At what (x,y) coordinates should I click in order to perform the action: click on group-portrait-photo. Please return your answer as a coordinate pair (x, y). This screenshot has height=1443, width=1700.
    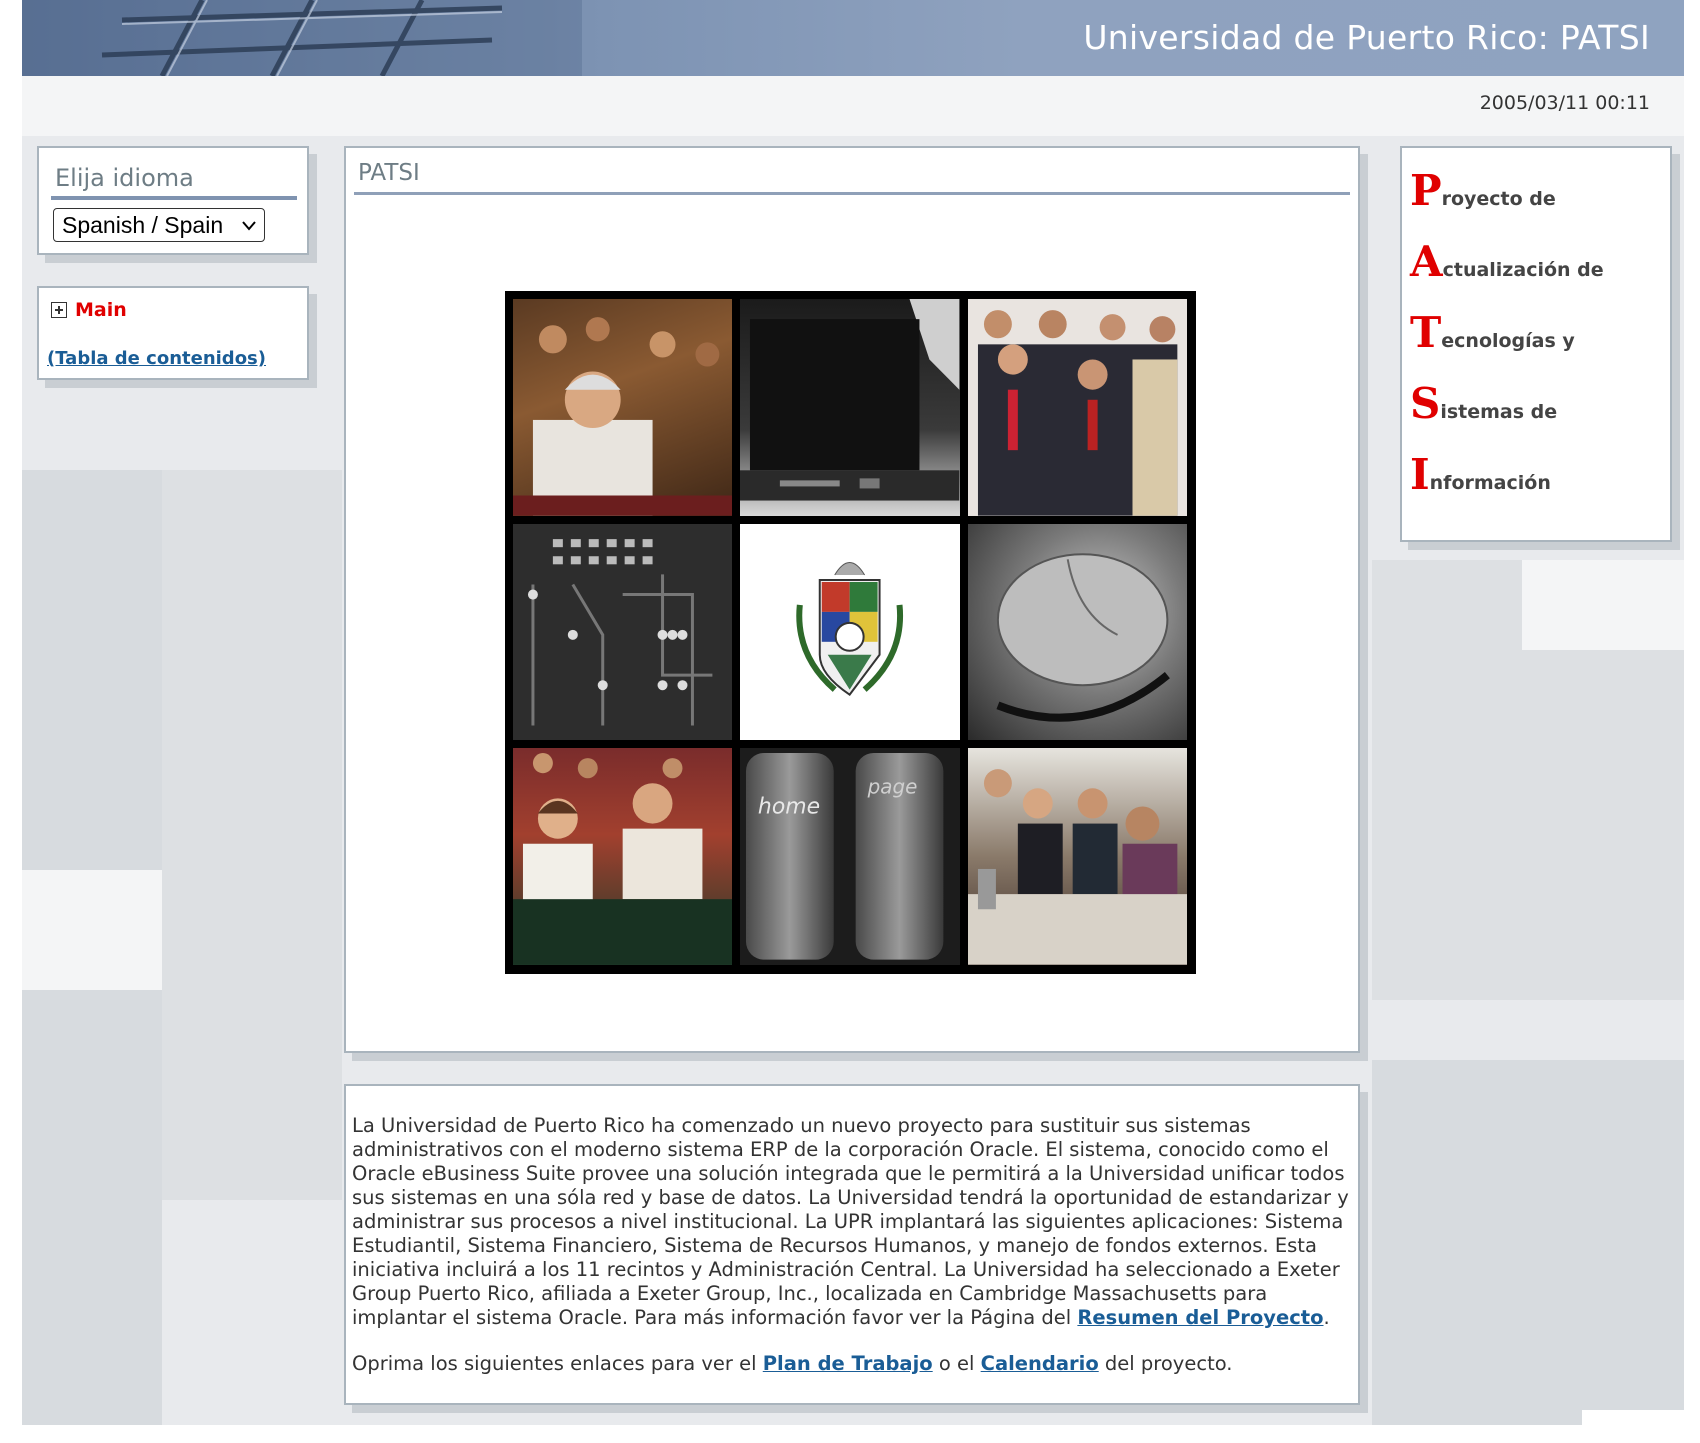
    Looking at the image, I should click on (1077, 407).